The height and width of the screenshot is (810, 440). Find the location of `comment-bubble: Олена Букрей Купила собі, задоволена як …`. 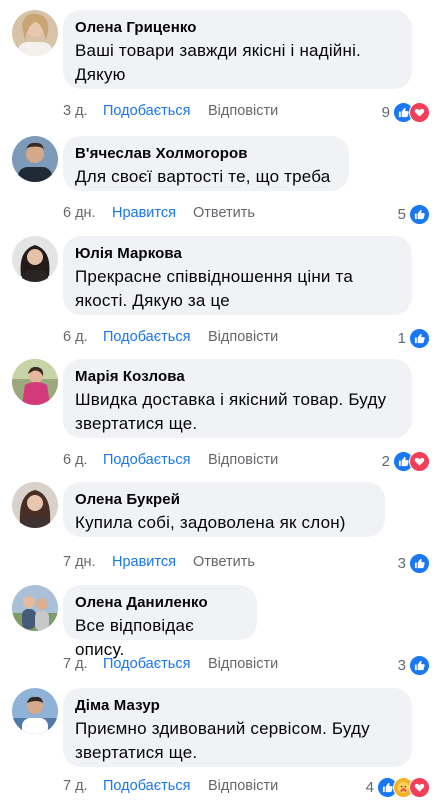

comment-bubble: Олена Букрей Купила собі, задоволена як … is located at coordinates (224, 509).